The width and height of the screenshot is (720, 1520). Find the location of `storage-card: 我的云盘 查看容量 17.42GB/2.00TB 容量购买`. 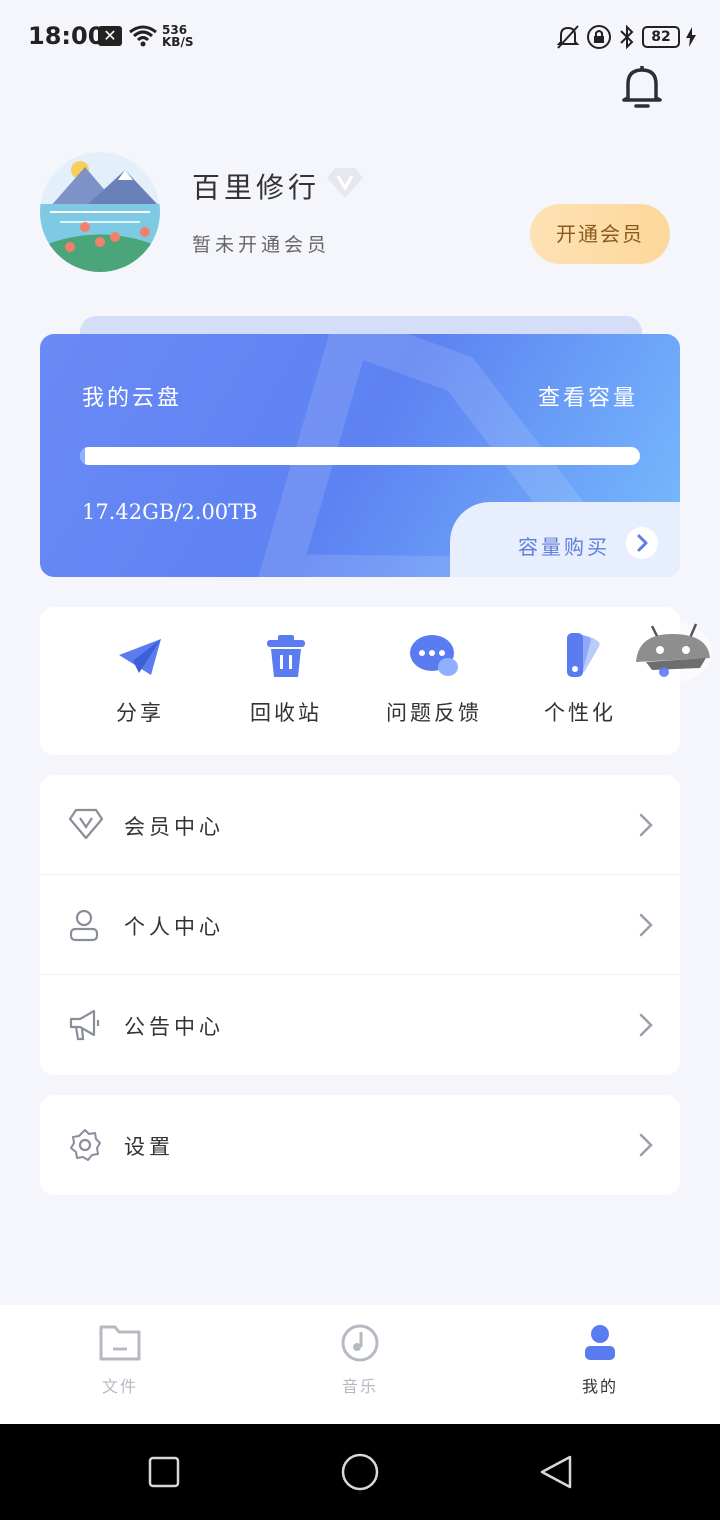

storage-card: 我的云盘 查看容量 17.42GB/2.00TB 容量购买 is located at coordinates (360, 455).